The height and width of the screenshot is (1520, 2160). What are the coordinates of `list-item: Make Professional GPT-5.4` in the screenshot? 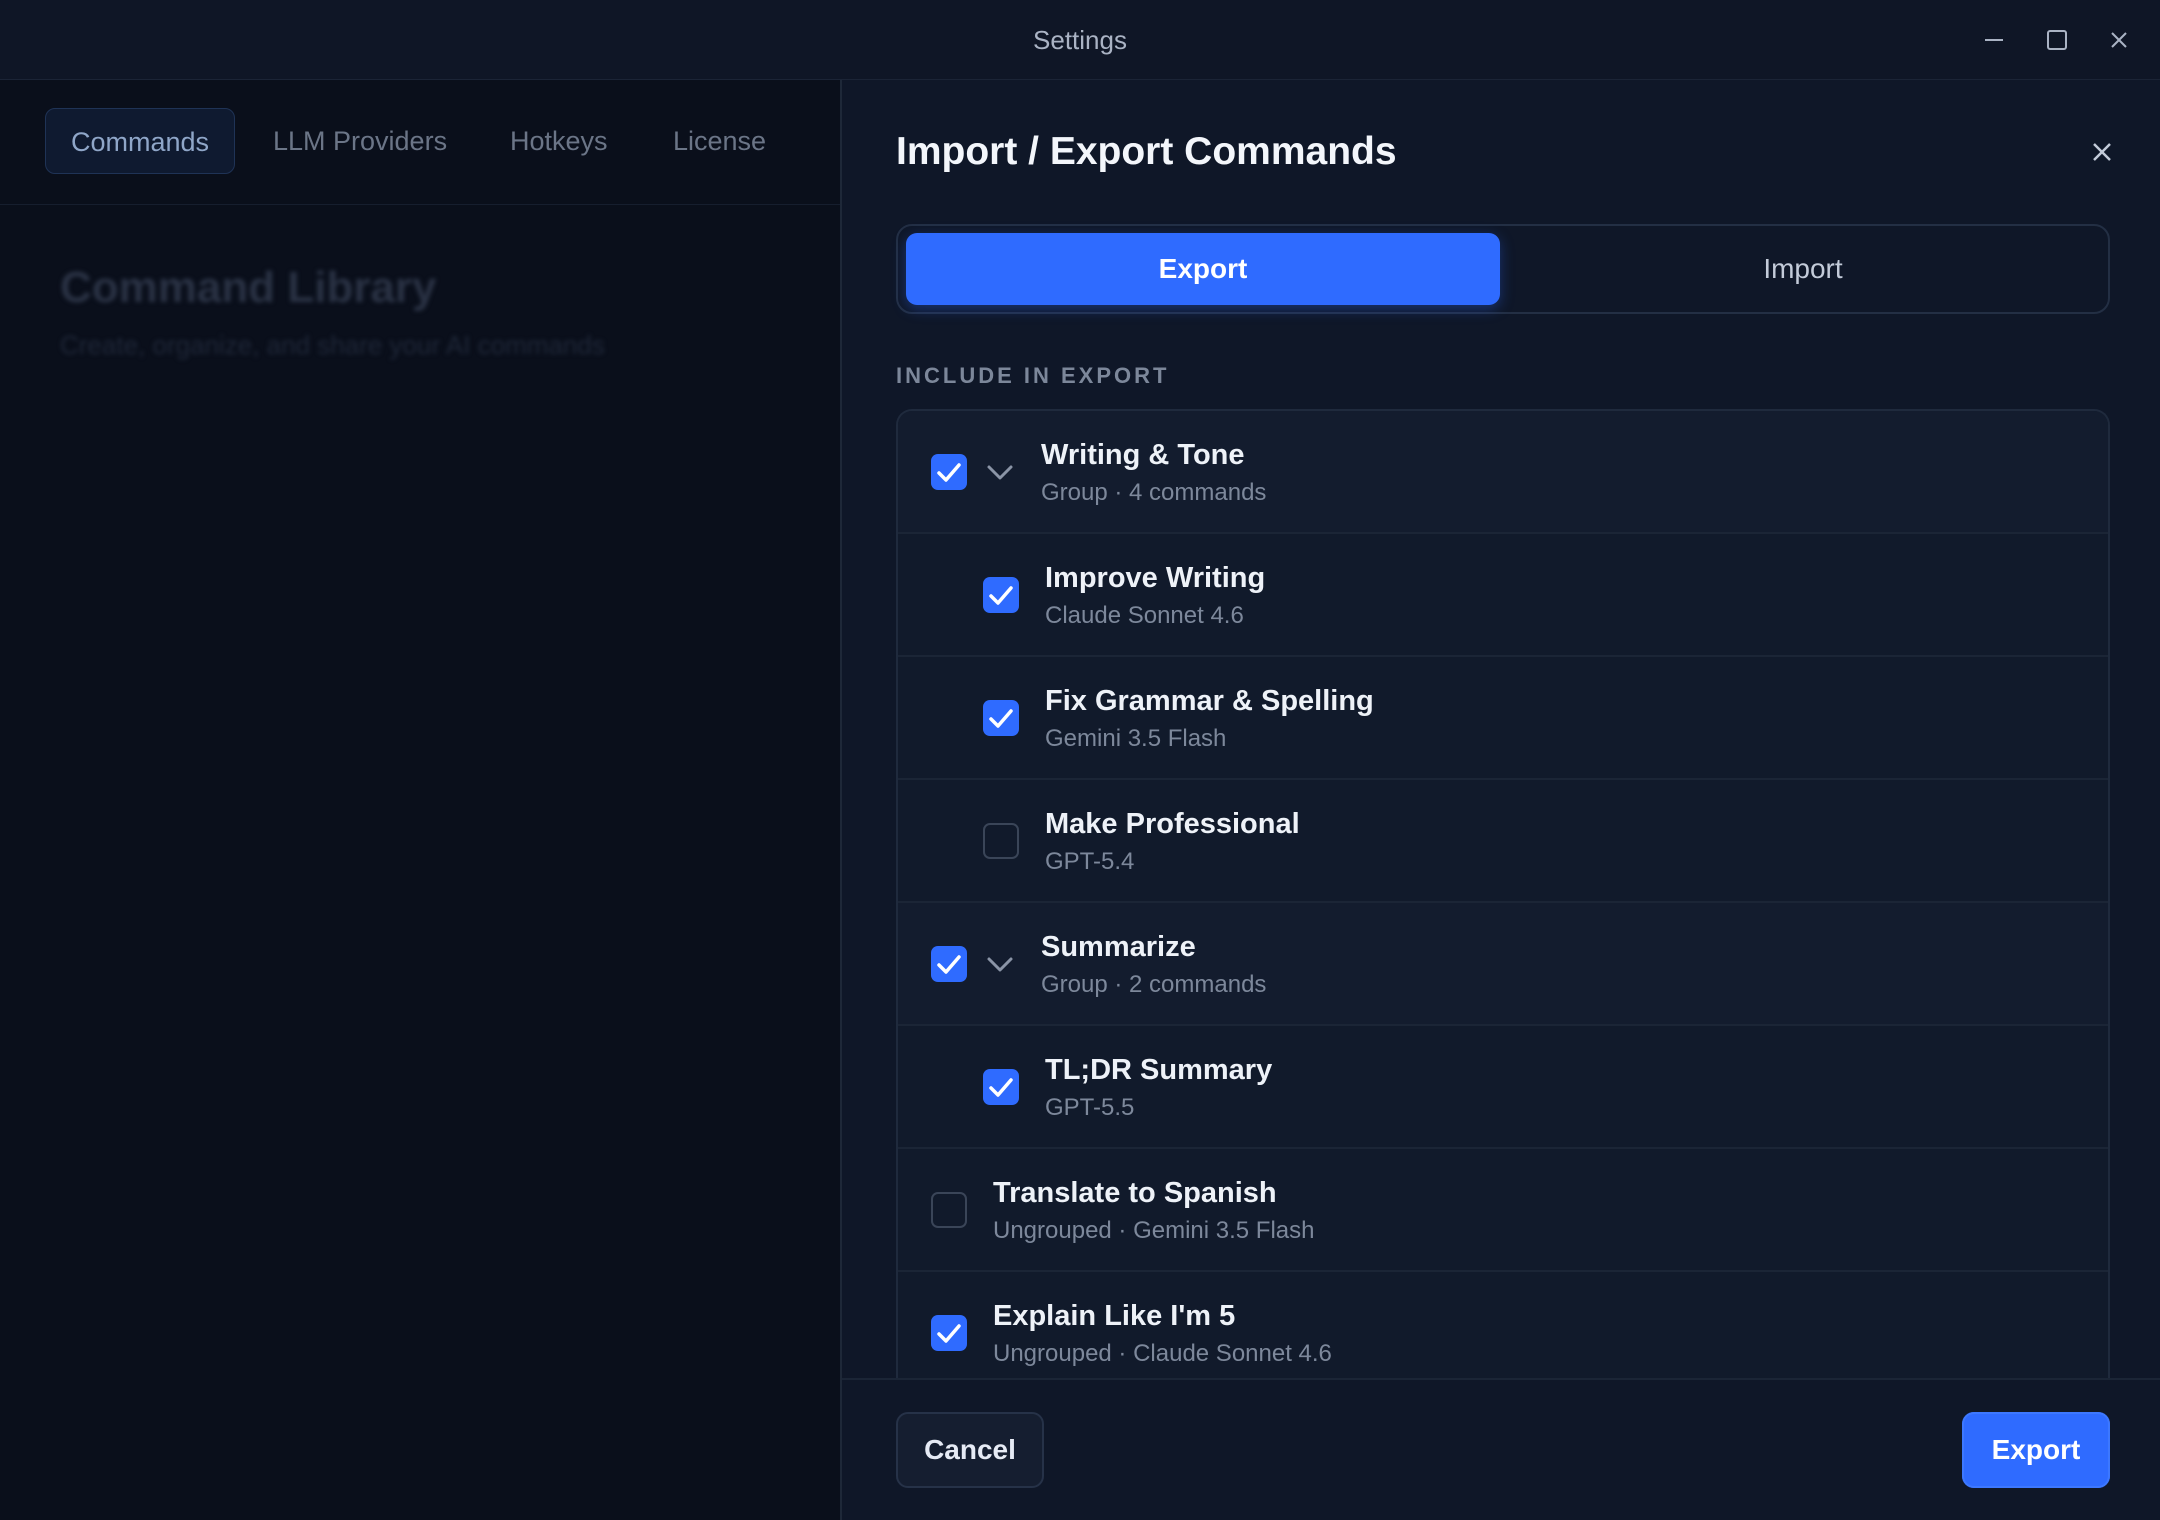 It's located at (1503, 841).